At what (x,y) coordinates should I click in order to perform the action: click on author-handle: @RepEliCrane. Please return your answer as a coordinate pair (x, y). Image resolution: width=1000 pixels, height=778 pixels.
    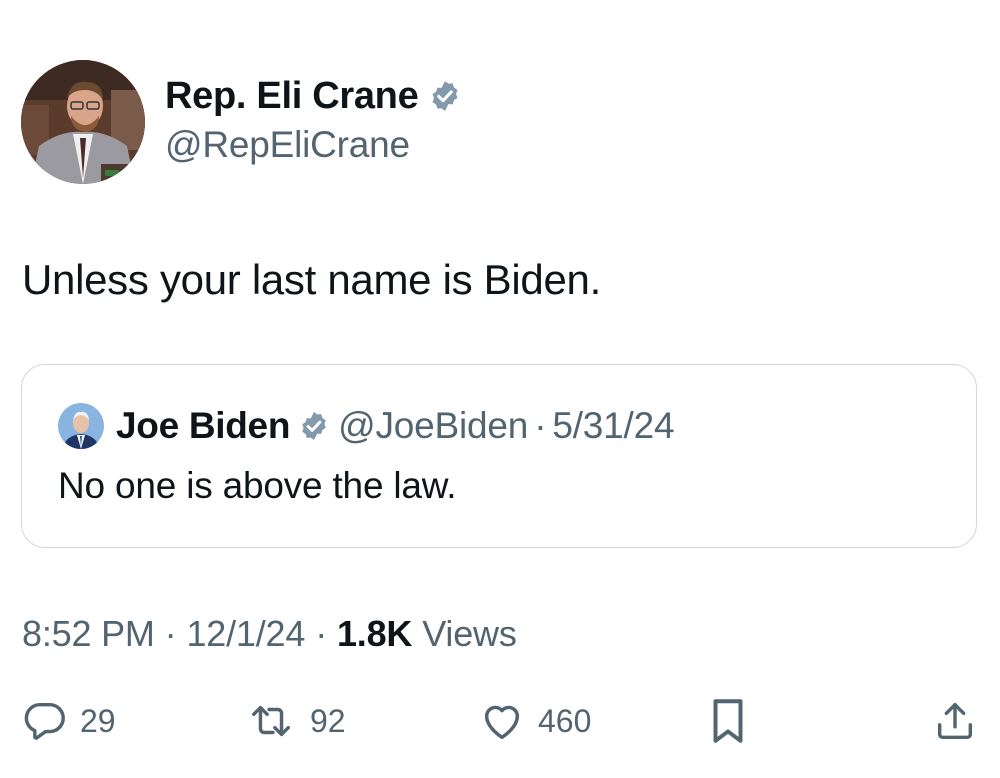
    Looking at the image, I should click on (287, 145).